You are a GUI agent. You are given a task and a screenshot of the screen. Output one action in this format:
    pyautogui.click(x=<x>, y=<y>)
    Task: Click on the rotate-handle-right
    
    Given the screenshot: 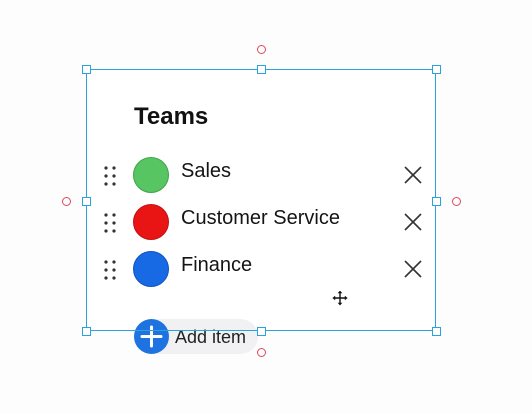 What is the action you would take?
    pyautogui.click(x=456, y=201)
    